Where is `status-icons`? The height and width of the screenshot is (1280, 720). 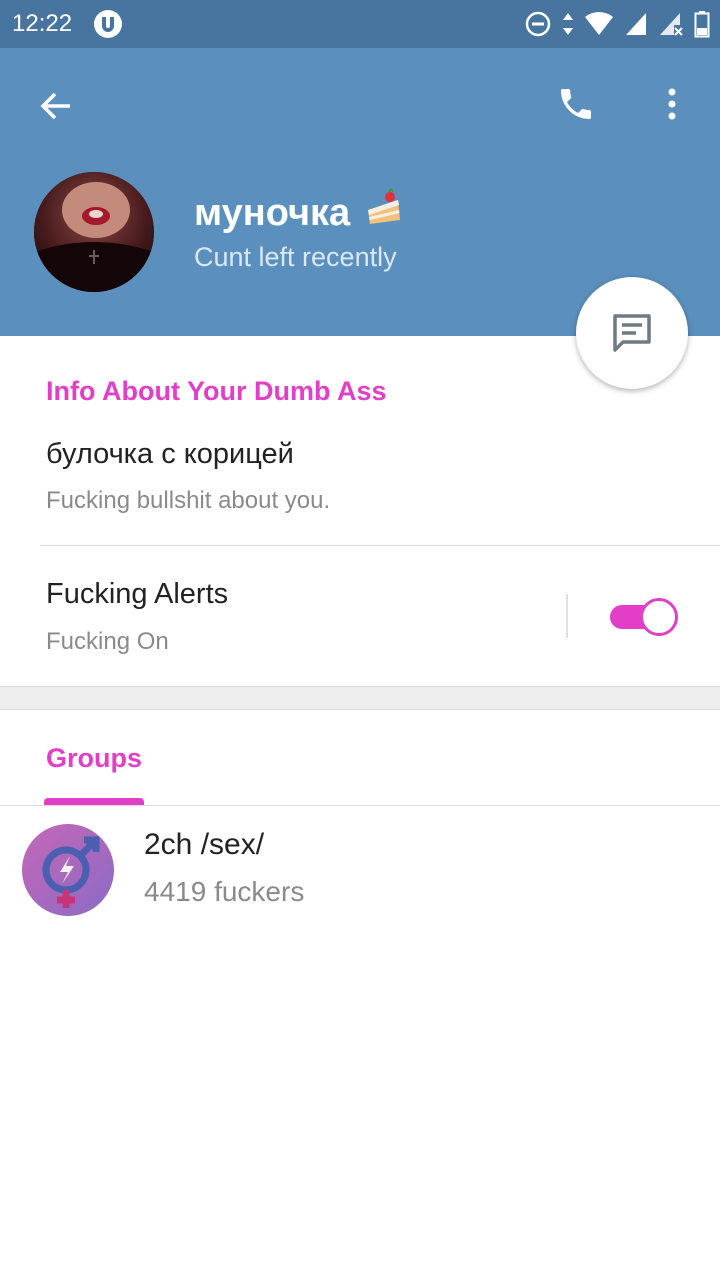 status-icons is located at coordinates (617, 24).